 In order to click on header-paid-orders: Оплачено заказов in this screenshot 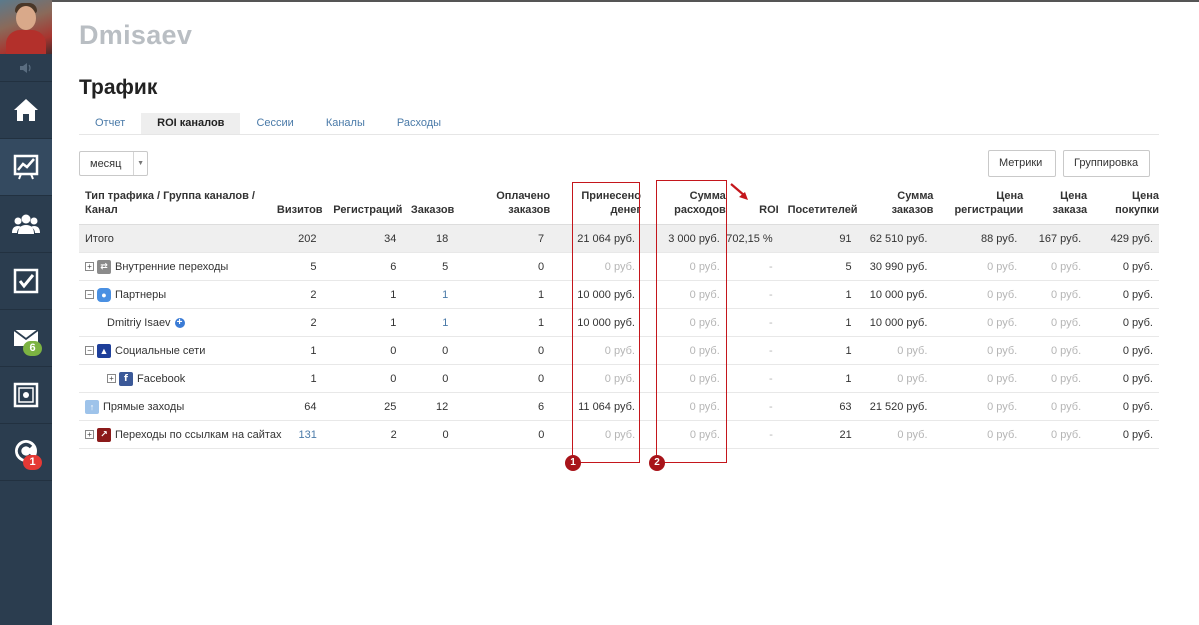, I will do `click(502, 204)`.